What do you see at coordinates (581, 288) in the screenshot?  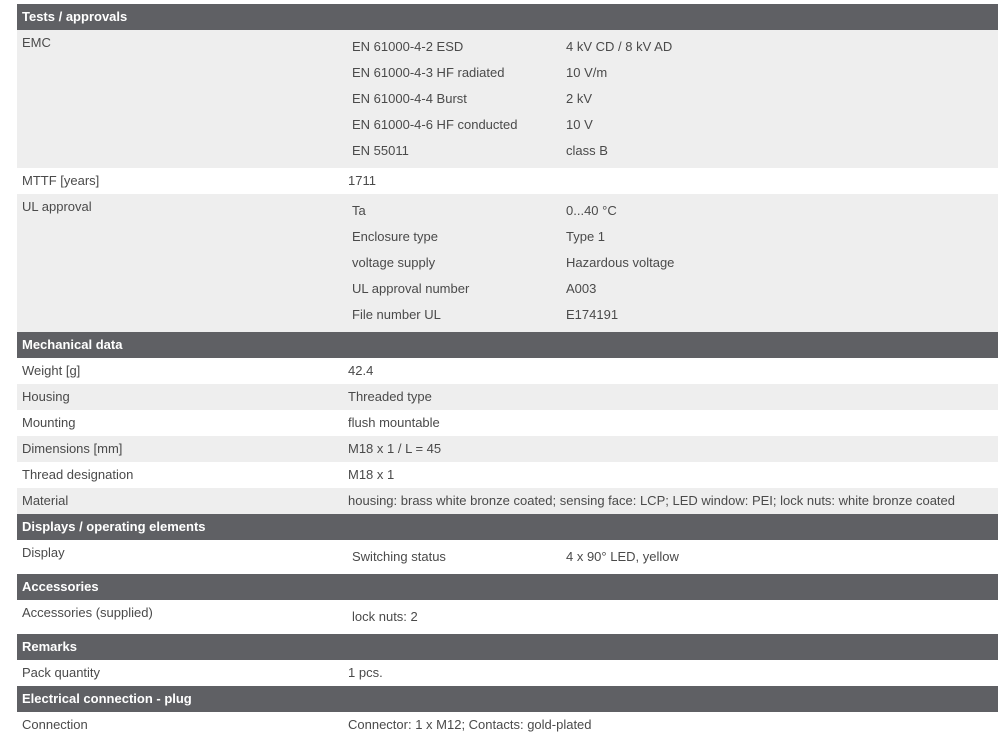 I see `sub-value: A003` at bounding box center [581, 288].